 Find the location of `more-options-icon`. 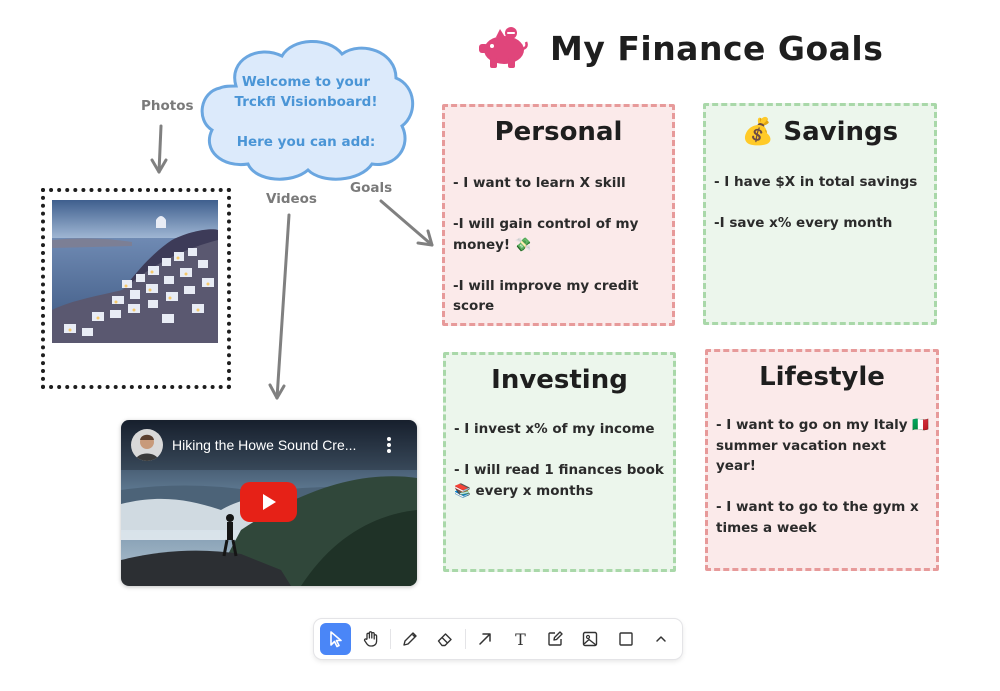

more-options-icon is located at coordinates (389, 445).